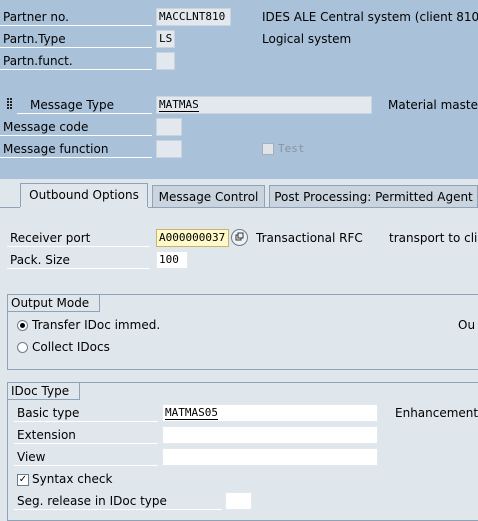 The image size is (478, 521). I want to click on partn-type-description: Logical system, so click(307, 39).